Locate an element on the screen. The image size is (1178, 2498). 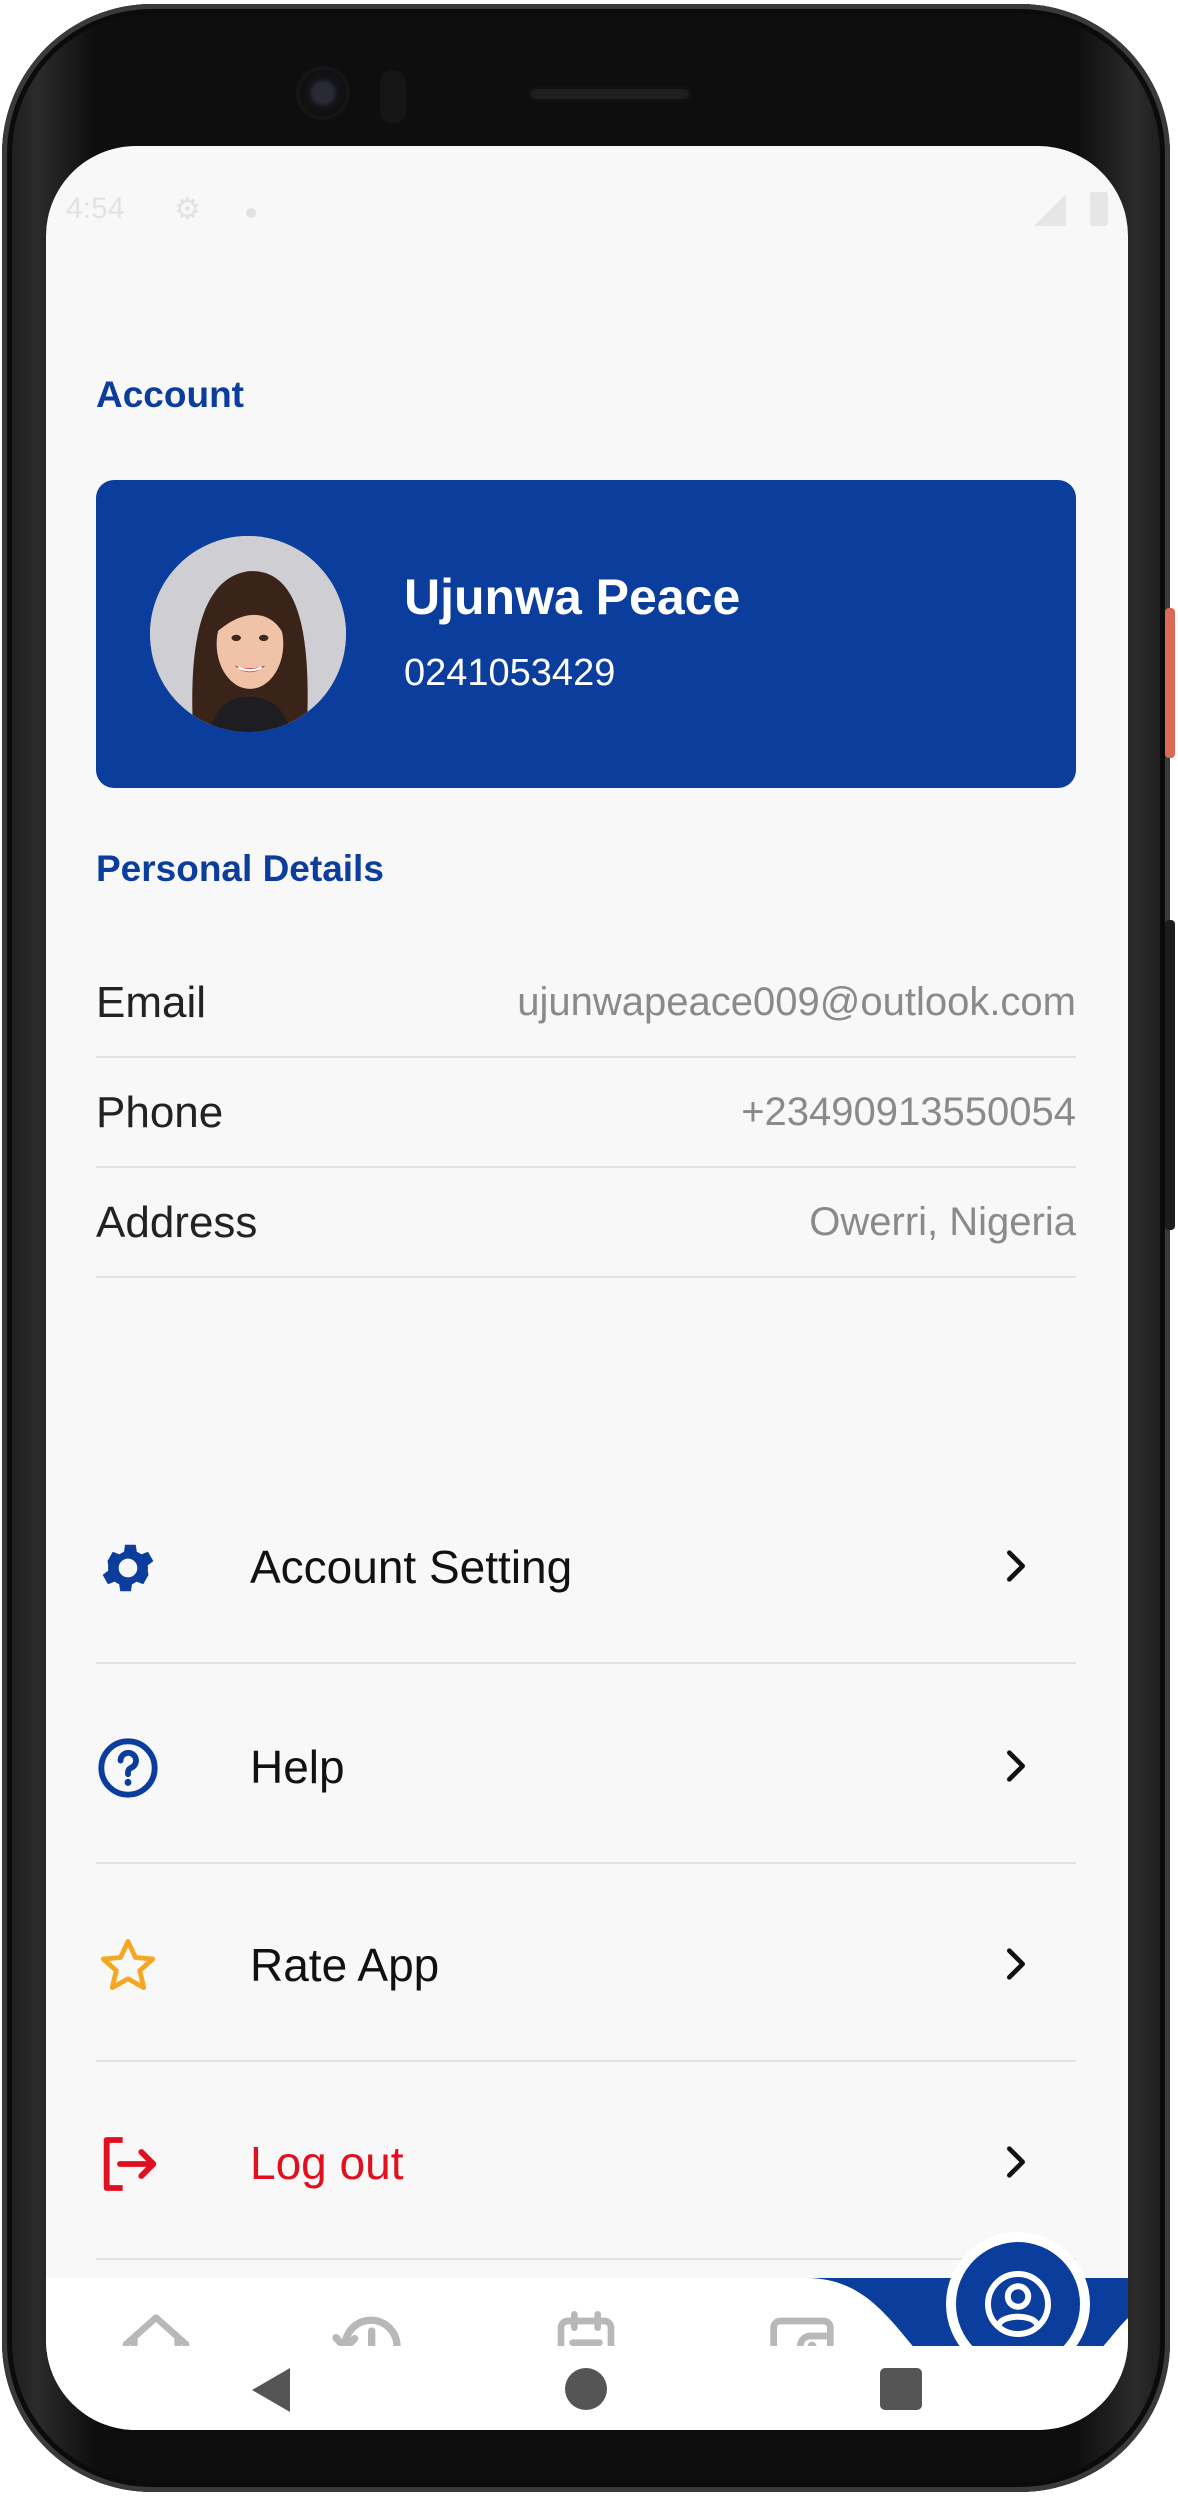
detail-label: Email is located at coordinates (151, 1002).